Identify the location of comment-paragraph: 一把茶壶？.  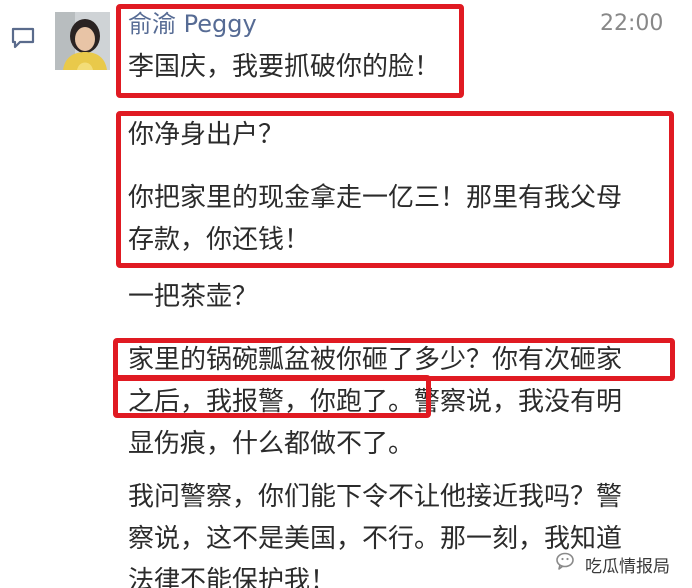
(193, 297).